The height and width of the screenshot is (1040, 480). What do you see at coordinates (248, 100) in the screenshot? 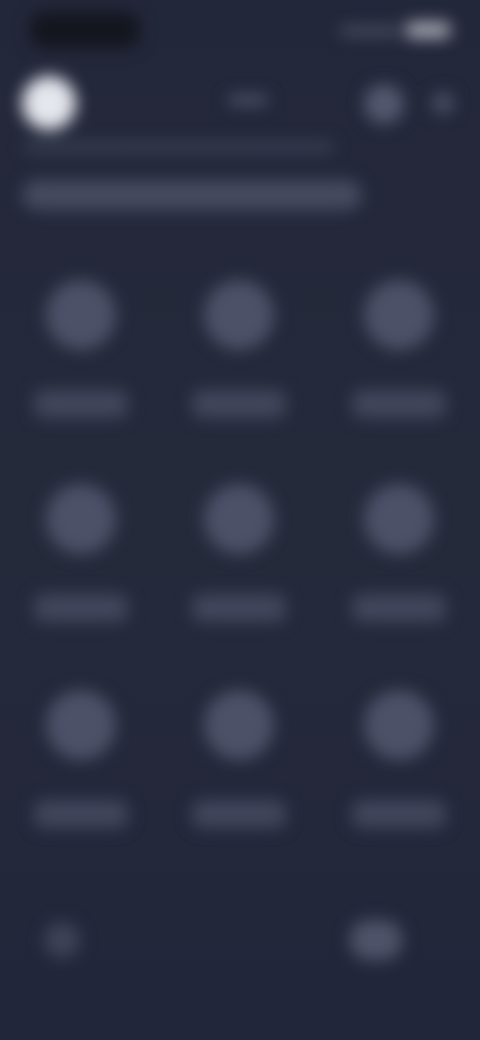
I see `header-title-placeholder` at bounding box center [248, 100].